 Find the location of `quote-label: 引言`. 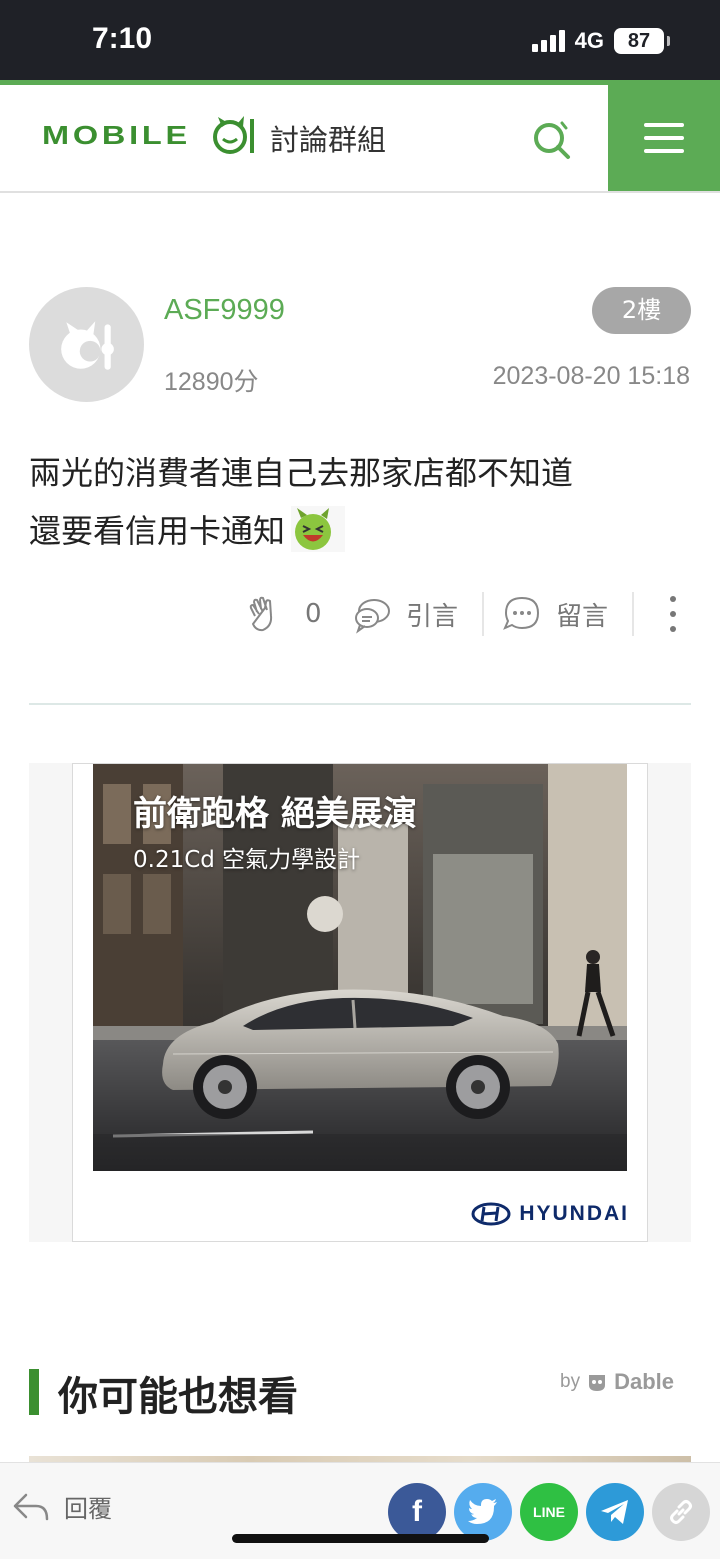

quote-label: 引言 is located at coordinates (432, 616).